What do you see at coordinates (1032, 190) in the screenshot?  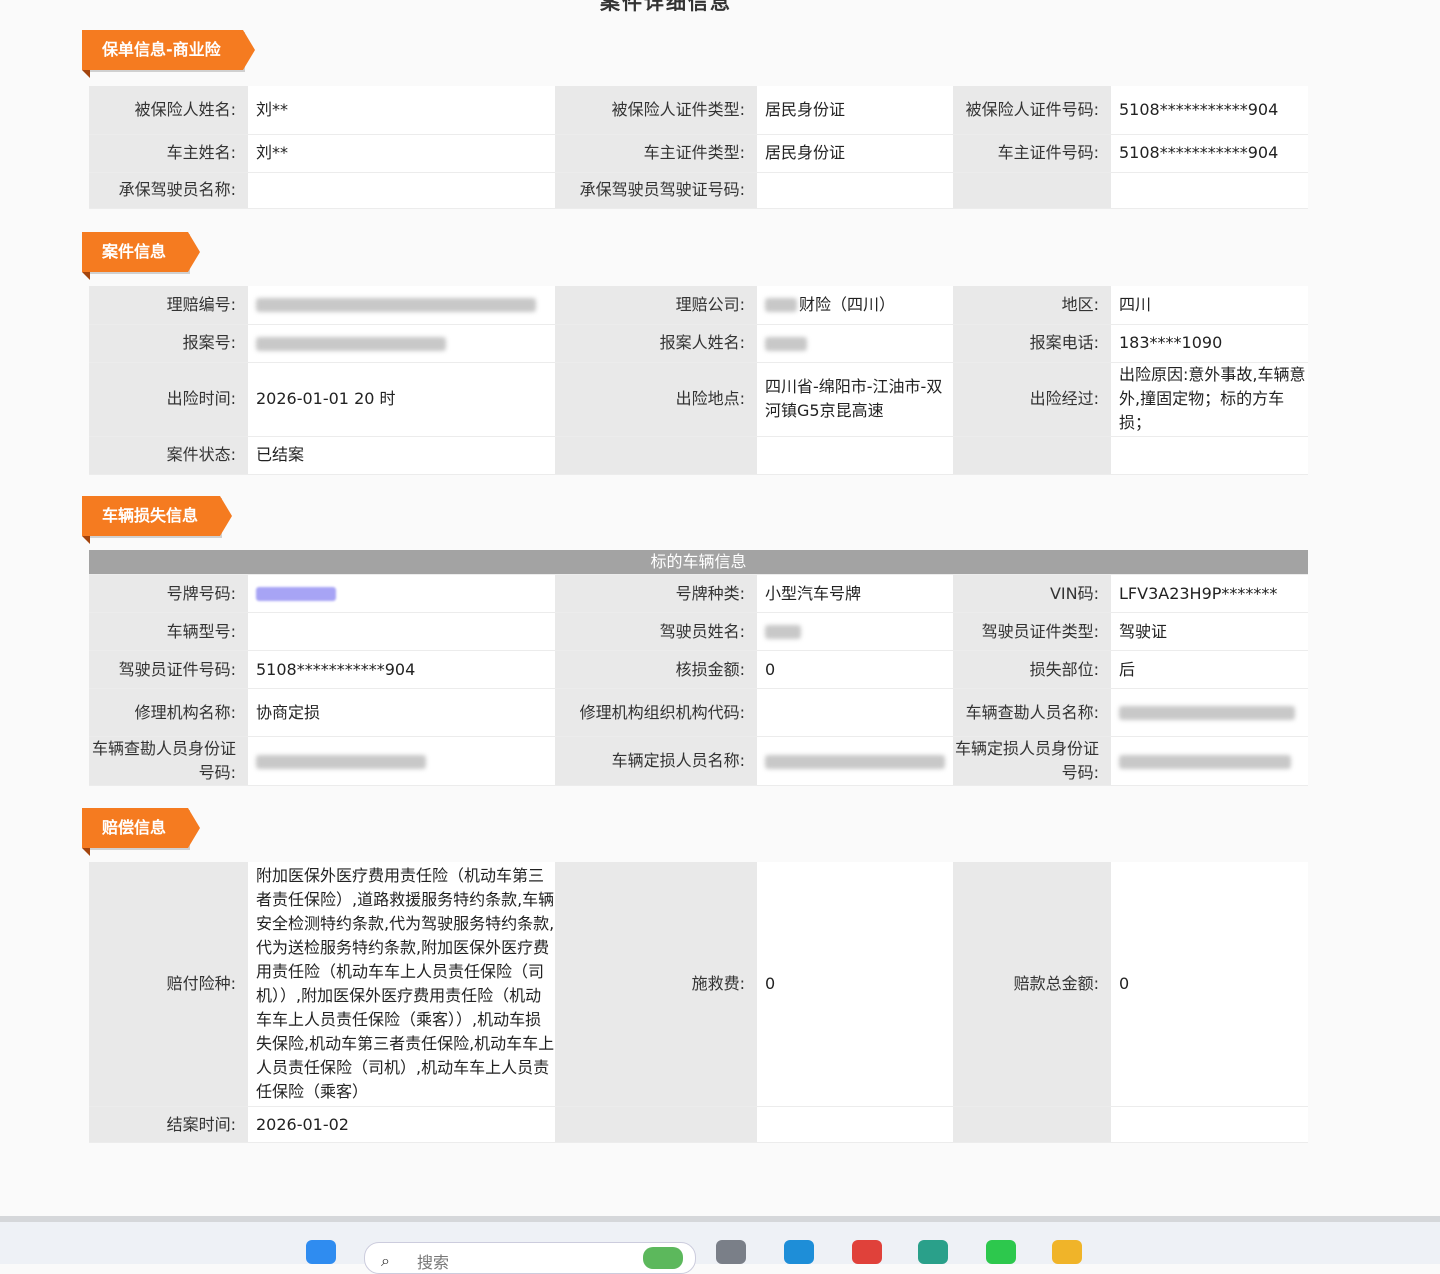 I see `empty-label` at bounding box center [1032, 190].